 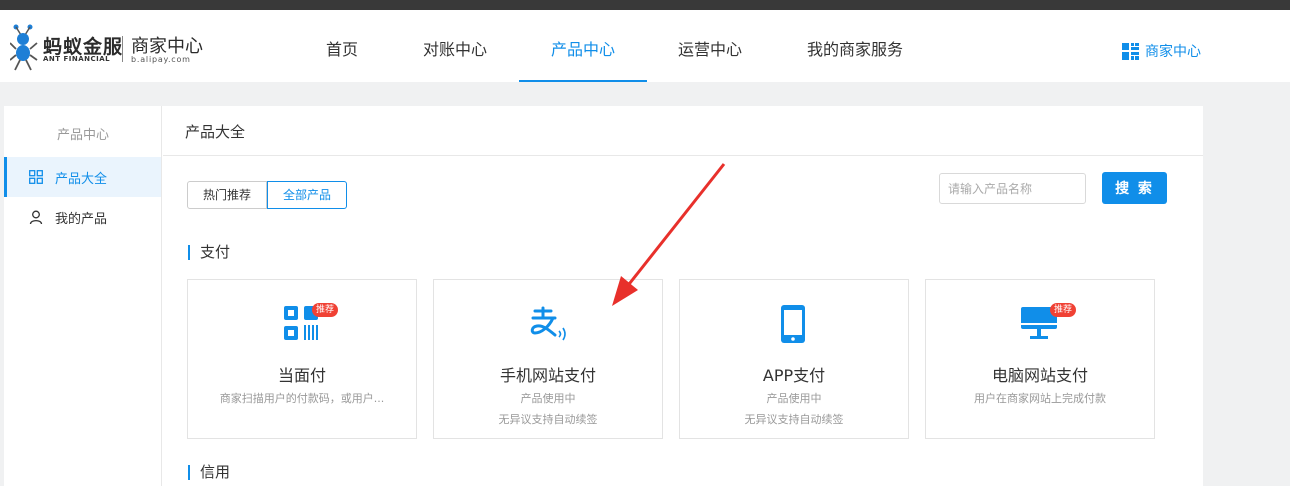 What do you see at coordinates (1040, 398) in the screenshot?
I see `card-description: 用户在商家网站上完成付款` at bounding box center [1040, 398].